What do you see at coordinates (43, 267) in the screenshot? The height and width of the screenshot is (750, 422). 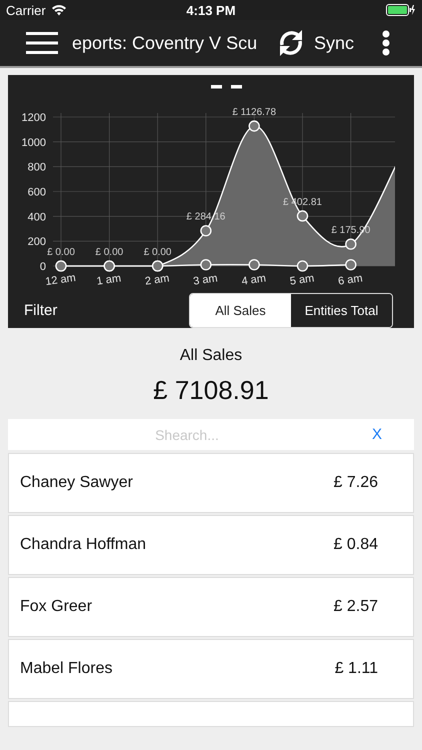 I see `axis-label: 0` at bounding box center [43, 267].